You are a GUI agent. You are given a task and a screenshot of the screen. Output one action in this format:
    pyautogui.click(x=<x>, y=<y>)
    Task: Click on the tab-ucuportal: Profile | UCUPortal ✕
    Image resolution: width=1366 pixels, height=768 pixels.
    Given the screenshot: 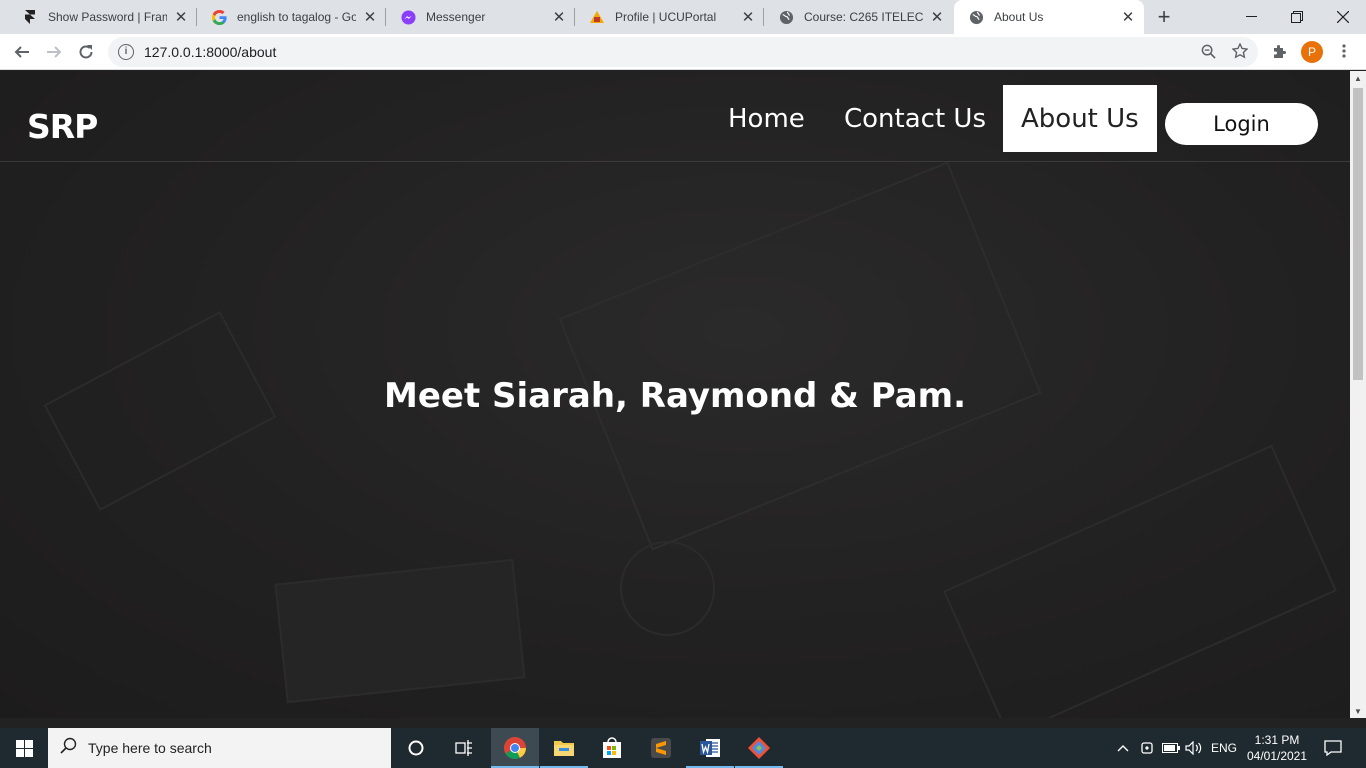 What is the action you would take?
    pyautogui.click(x=669, y=17)
    